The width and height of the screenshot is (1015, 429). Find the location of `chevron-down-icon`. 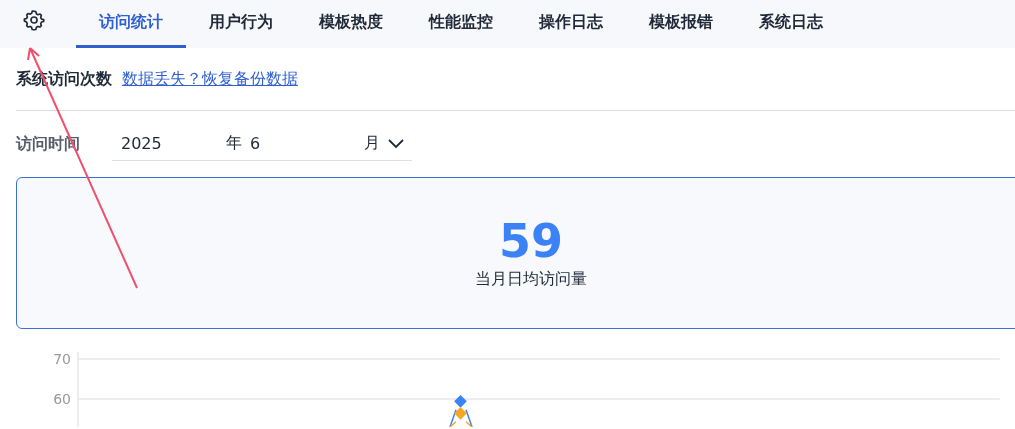

chevron-down-icon is located at coordinates (396, 143).